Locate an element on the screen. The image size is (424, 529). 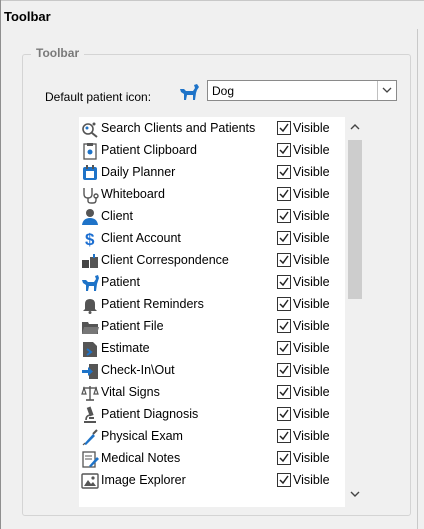
toolbar-item-row: Daily Planner Visible is located at coordinates (222, 173).